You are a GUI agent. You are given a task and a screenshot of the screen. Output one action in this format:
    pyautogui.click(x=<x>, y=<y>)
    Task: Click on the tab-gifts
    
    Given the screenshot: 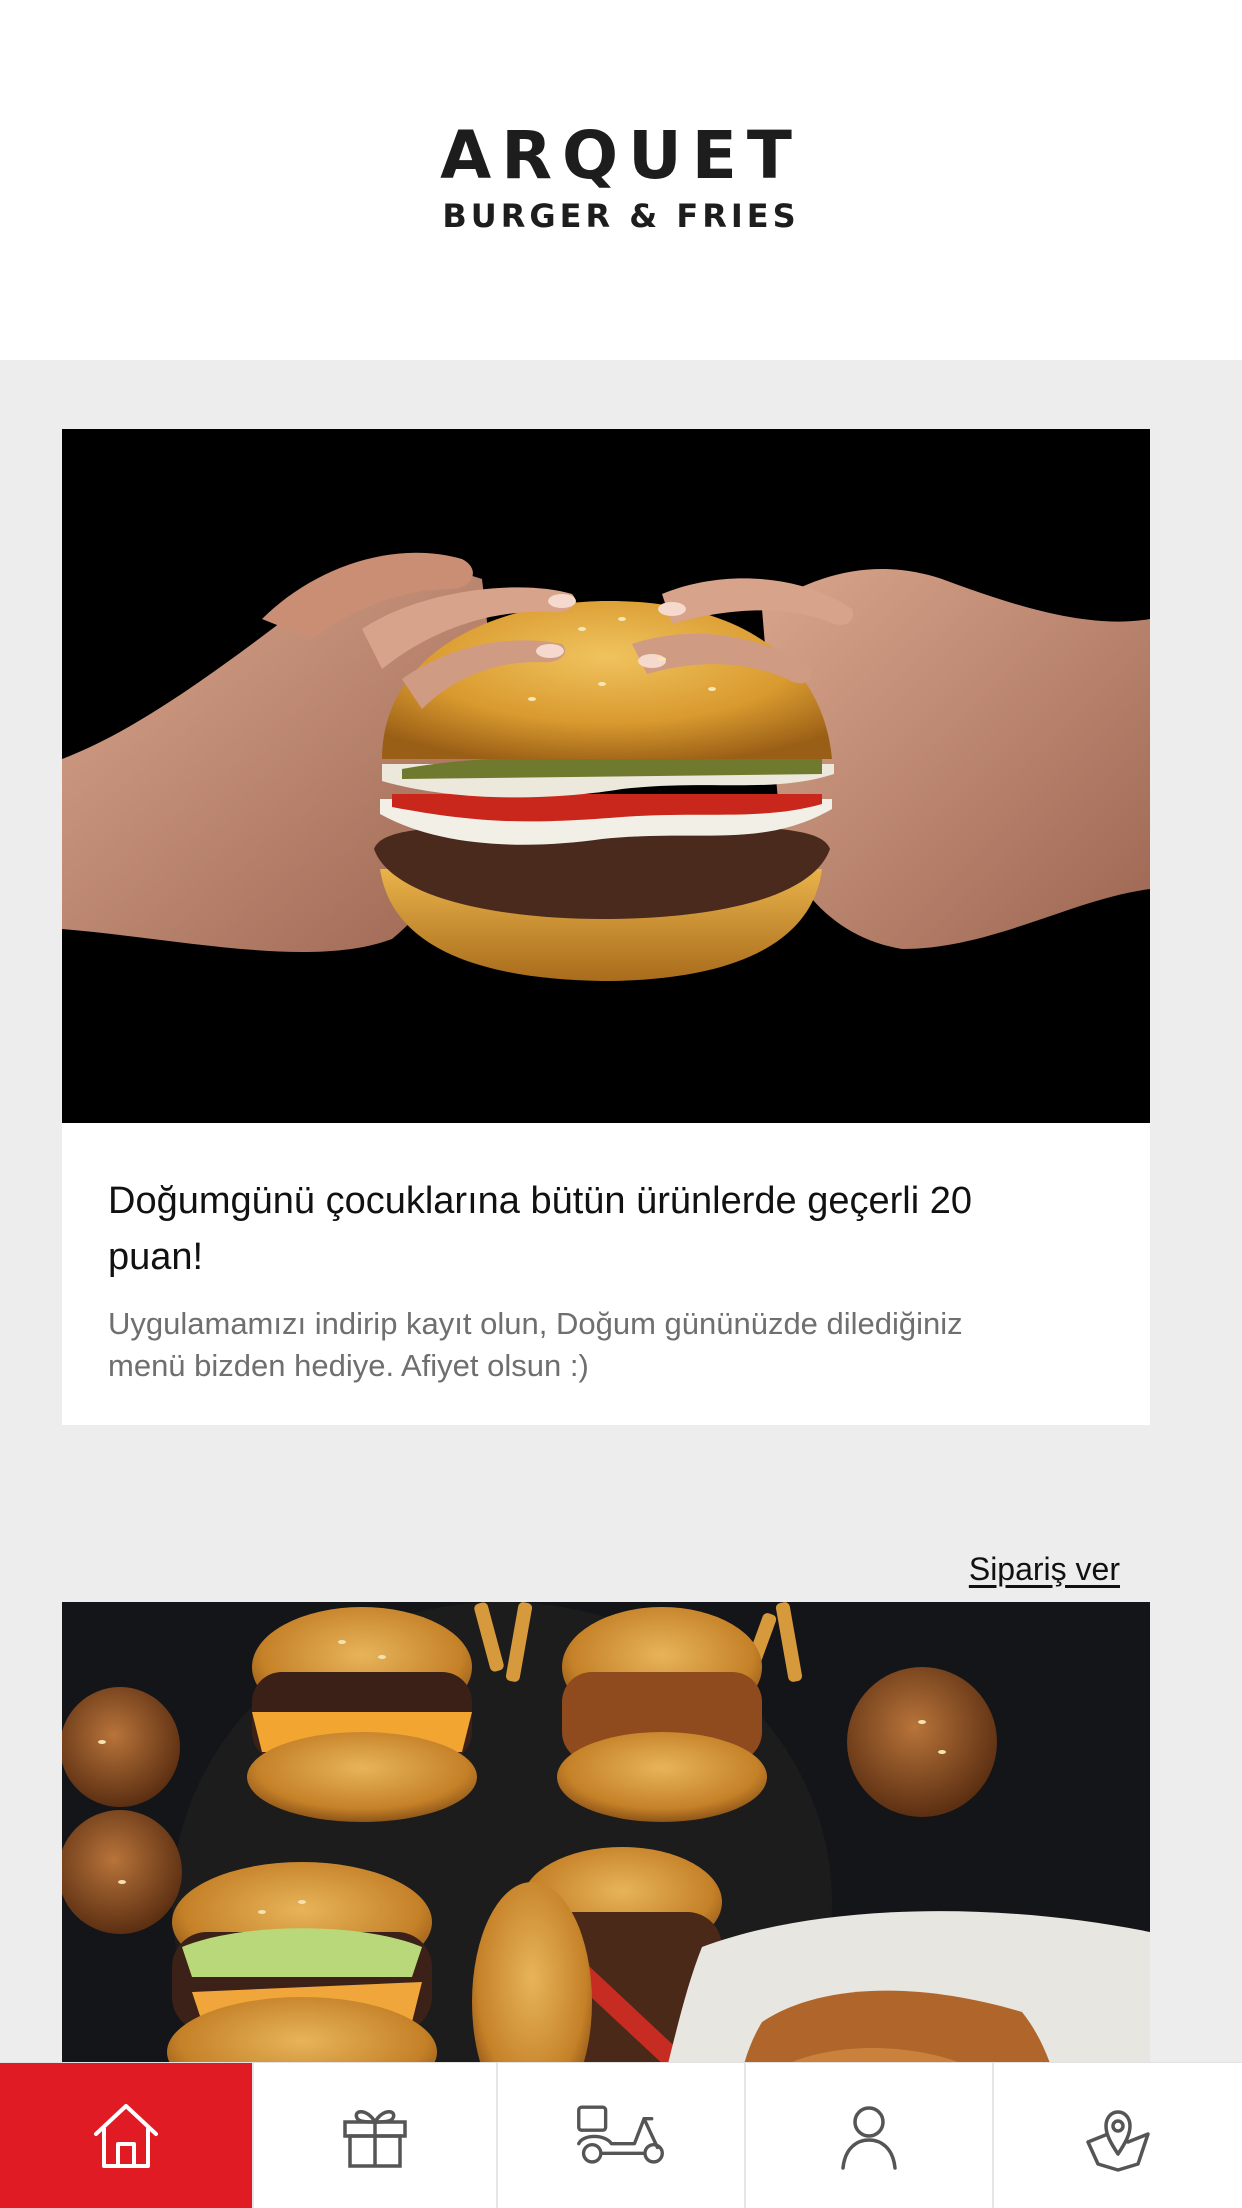 What is the action you would take?
    pyautogui.click(x=374, y=2135)
    